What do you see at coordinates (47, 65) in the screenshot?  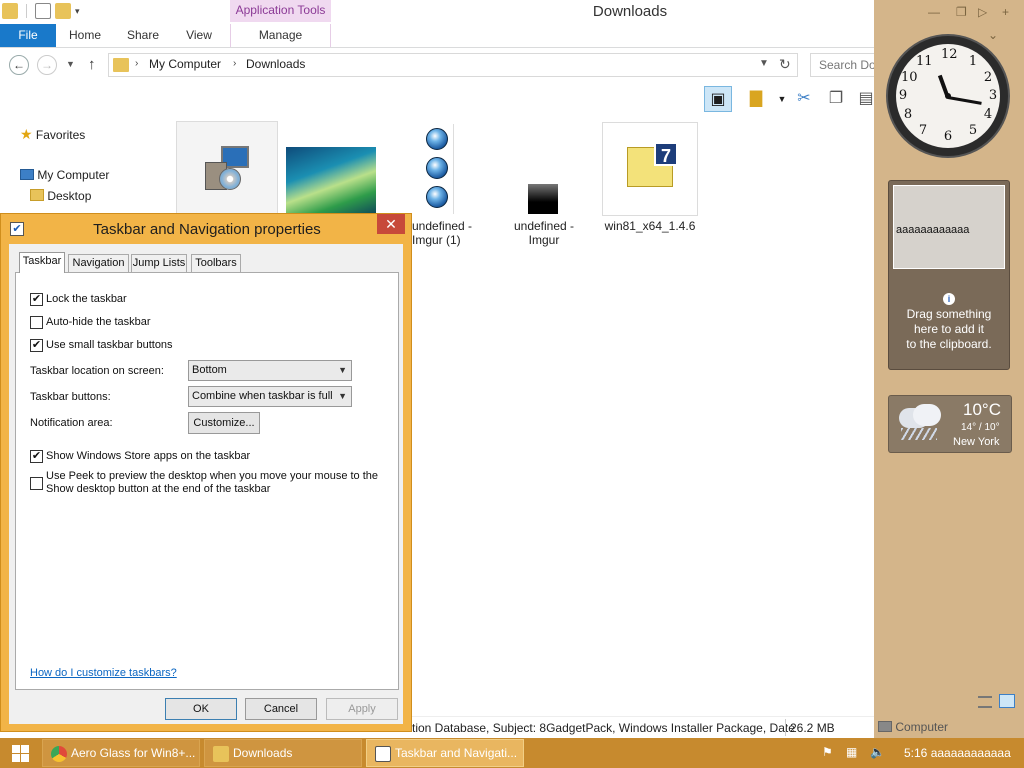 I see `forward-button: →` at bounding box center [47, 65].